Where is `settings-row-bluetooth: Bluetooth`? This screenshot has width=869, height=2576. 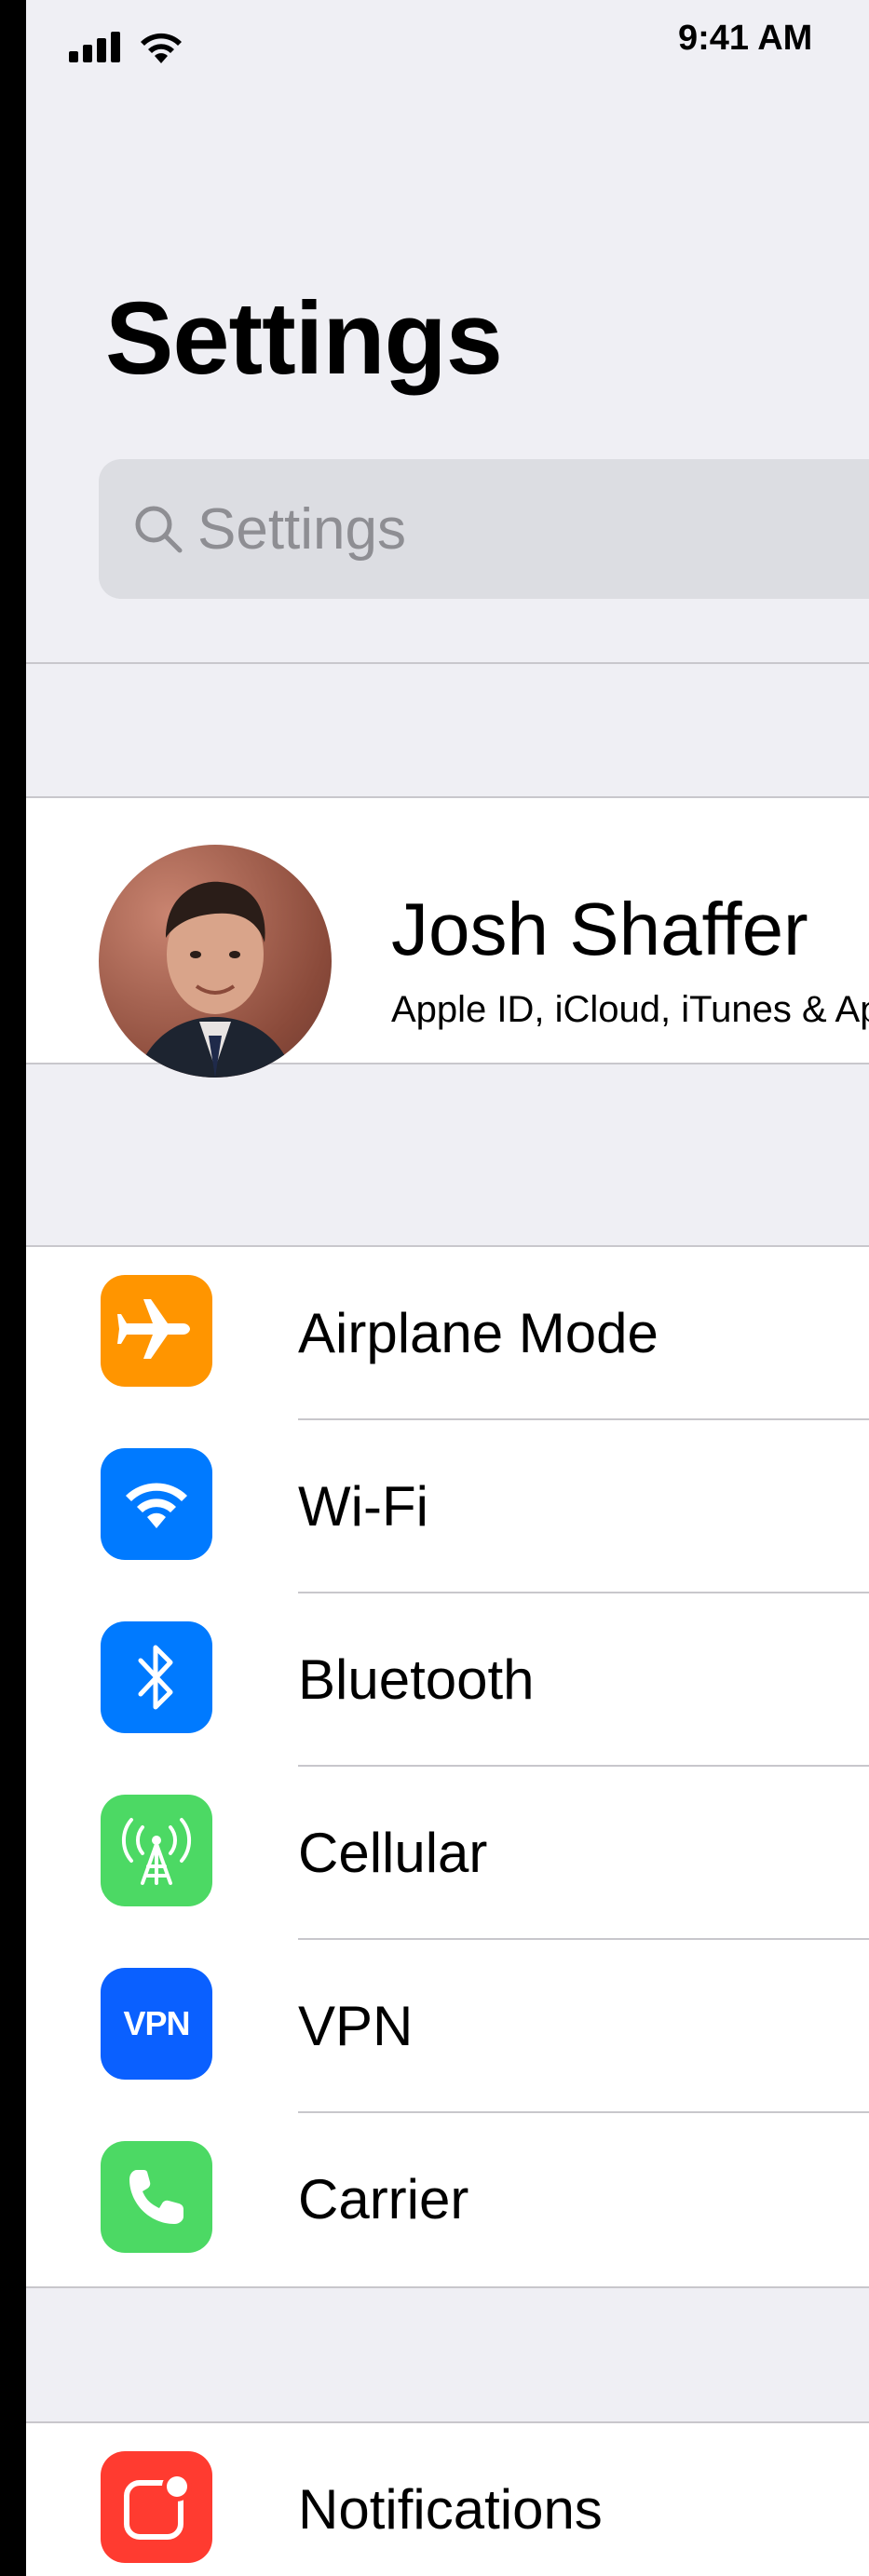
settings-row-bluetooth: Bluetooth is located at coordinates (447, 1680).